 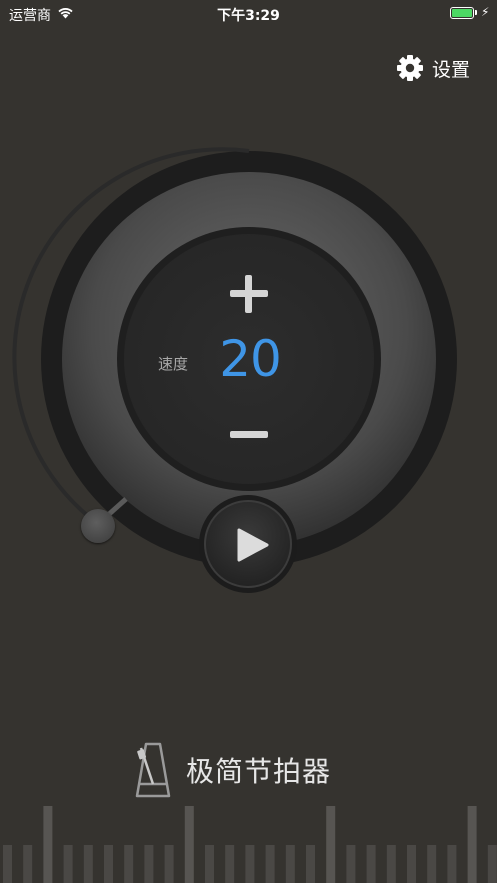 I want to click on decrease-tempo-button, so click(x=249, y=435).